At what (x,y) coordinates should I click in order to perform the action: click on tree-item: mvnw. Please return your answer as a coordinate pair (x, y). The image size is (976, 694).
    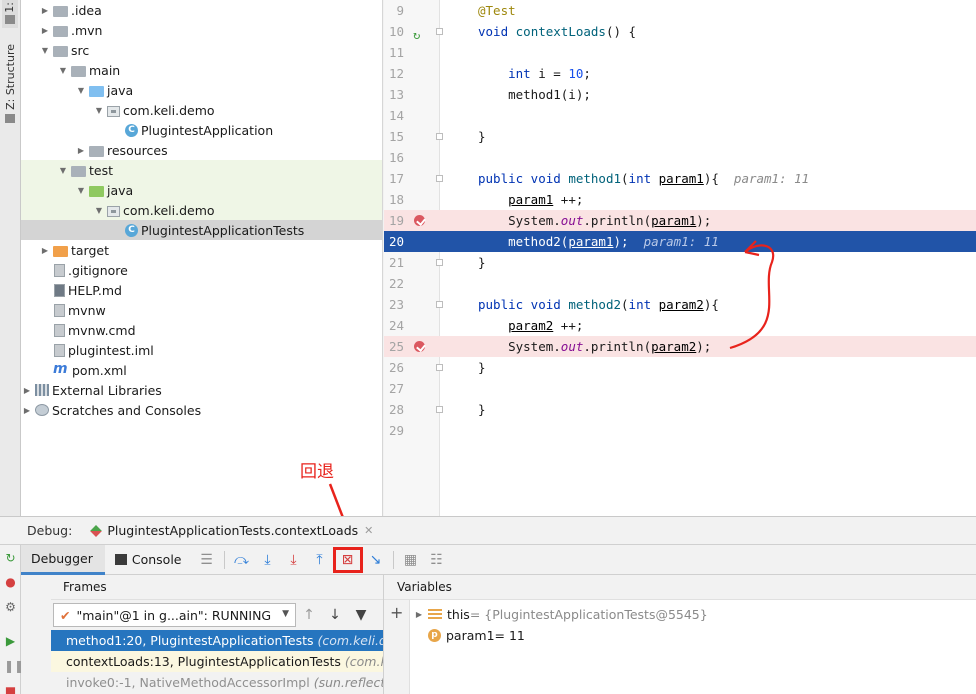
    Looking at the image, I should click on (201, 310).